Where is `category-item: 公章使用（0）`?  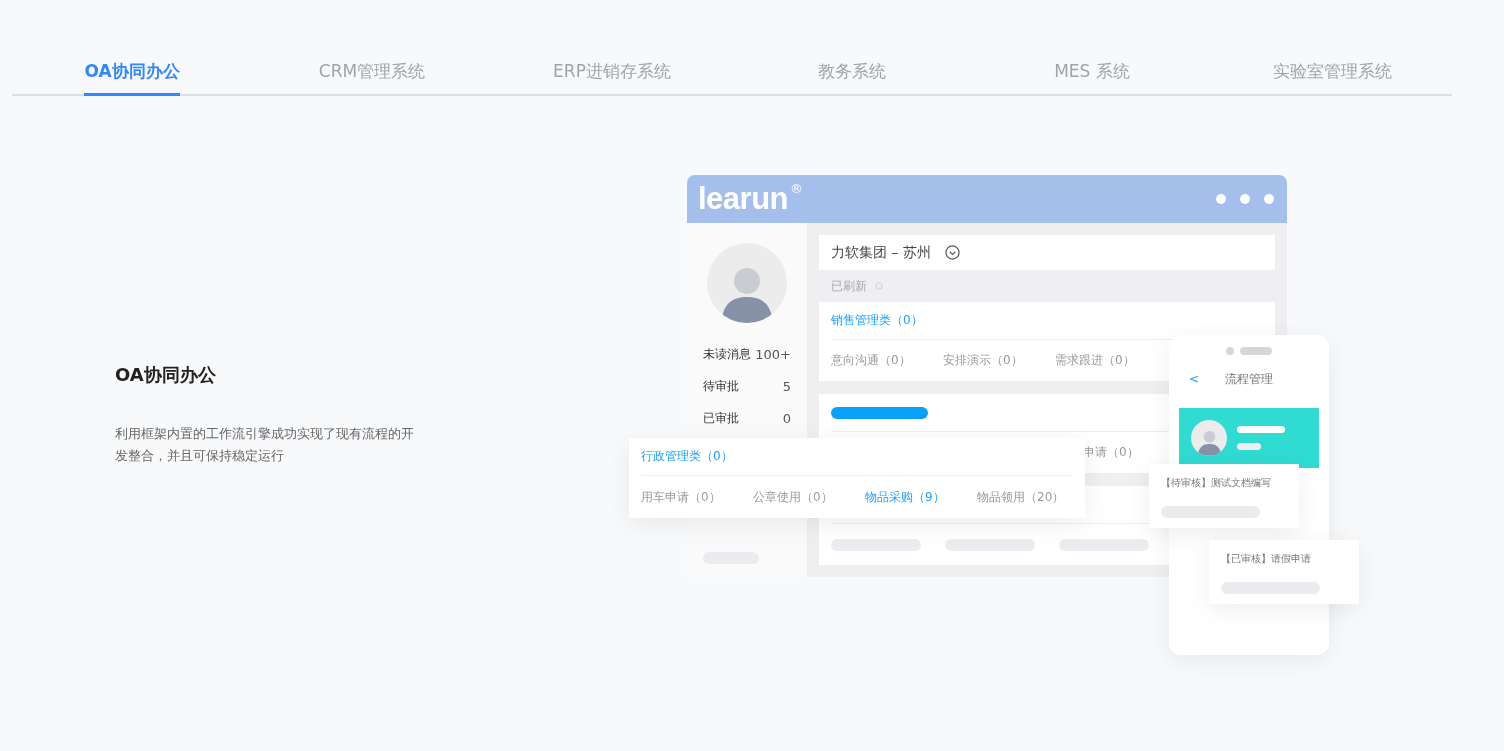 category-item: 公章使用（0） is located at coordinates (809, 497).